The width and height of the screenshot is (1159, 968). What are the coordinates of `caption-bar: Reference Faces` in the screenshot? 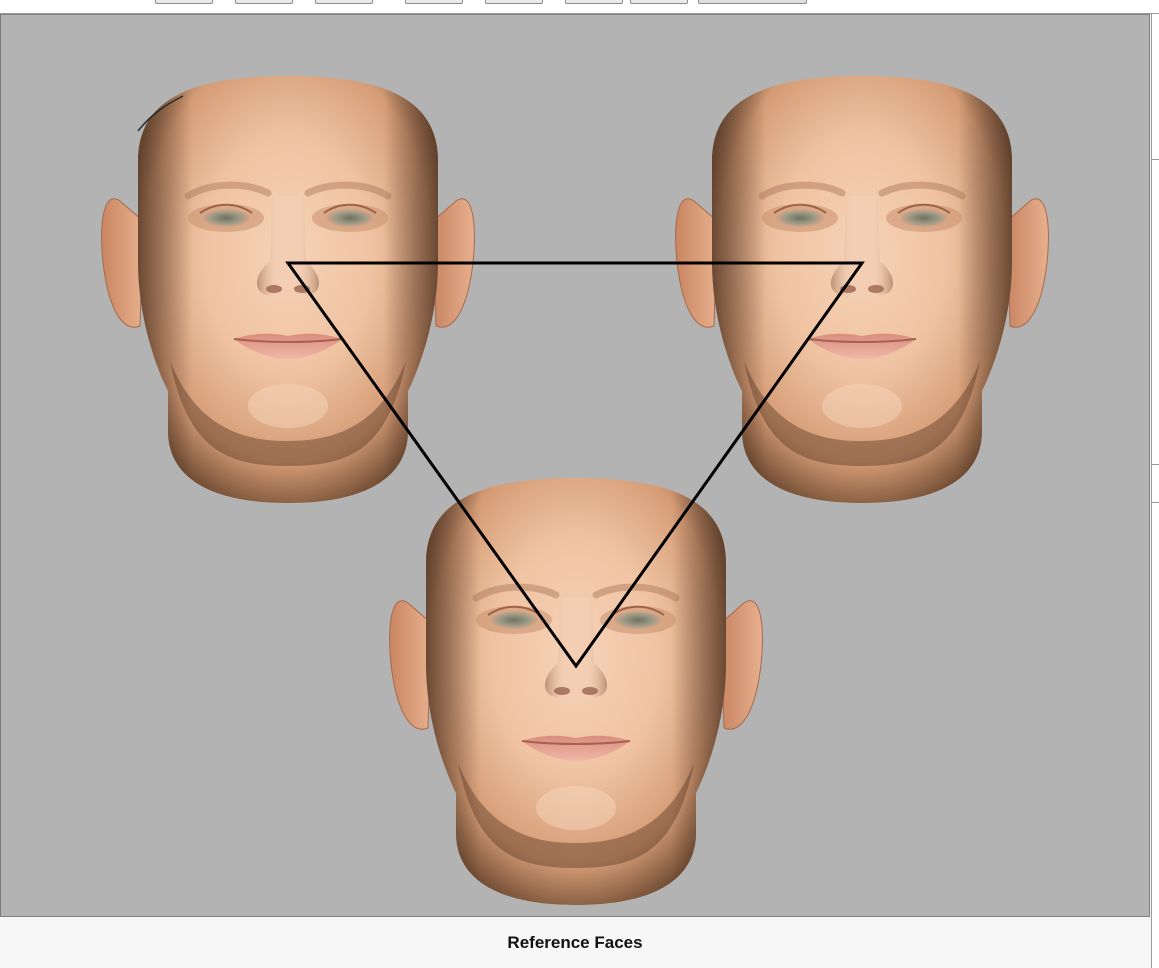 It's located at (575, 943).